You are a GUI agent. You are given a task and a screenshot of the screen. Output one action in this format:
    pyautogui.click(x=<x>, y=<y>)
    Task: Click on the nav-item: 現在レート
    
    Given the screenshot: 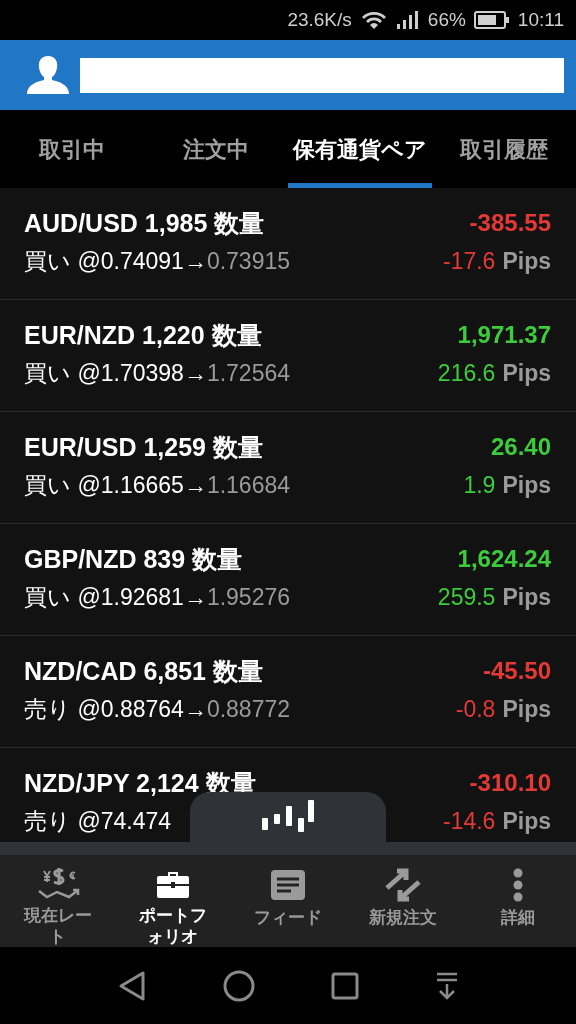 What is the action you would take?
    pyautogui.click(x=58, y=901)
    